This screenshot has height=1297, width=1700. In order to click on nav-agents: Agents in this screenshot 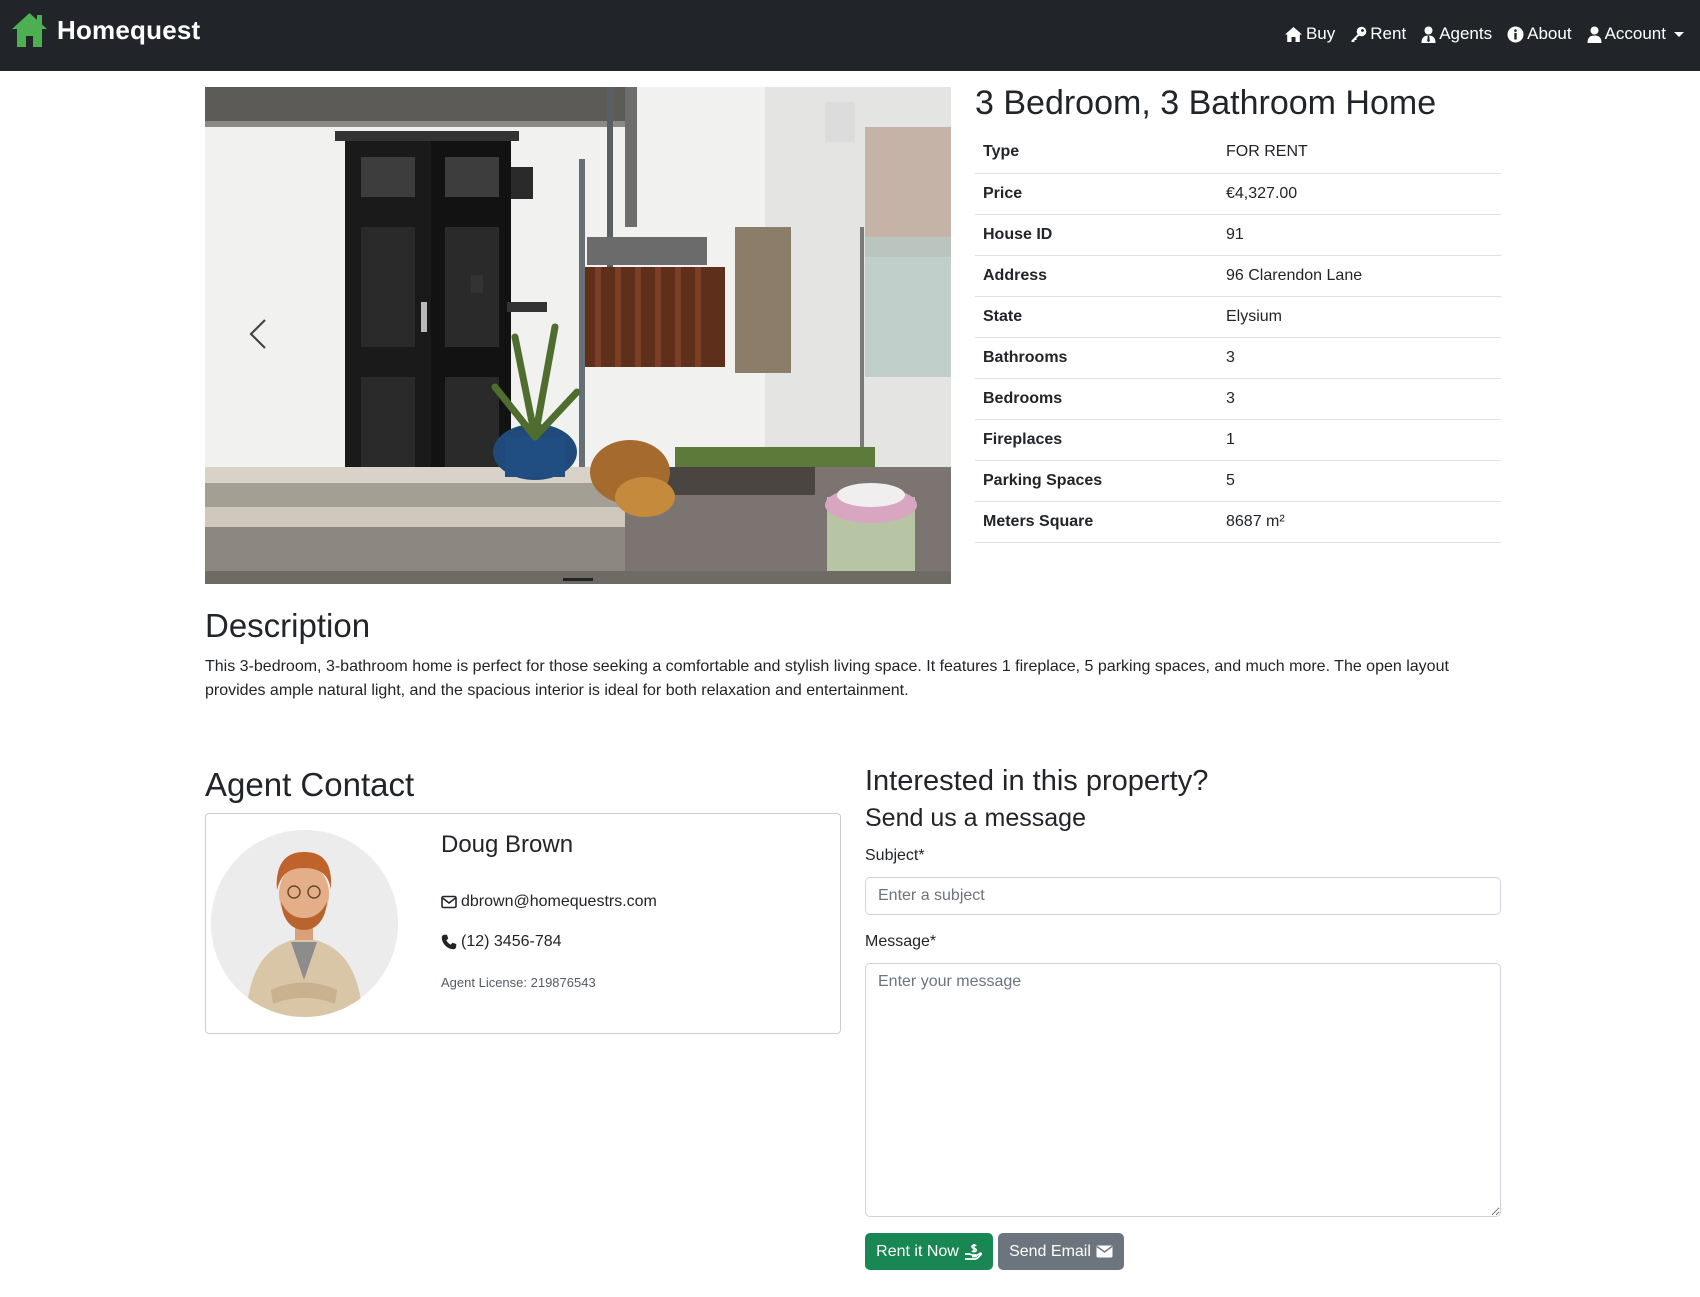, I will do `click(1456, 34)`.